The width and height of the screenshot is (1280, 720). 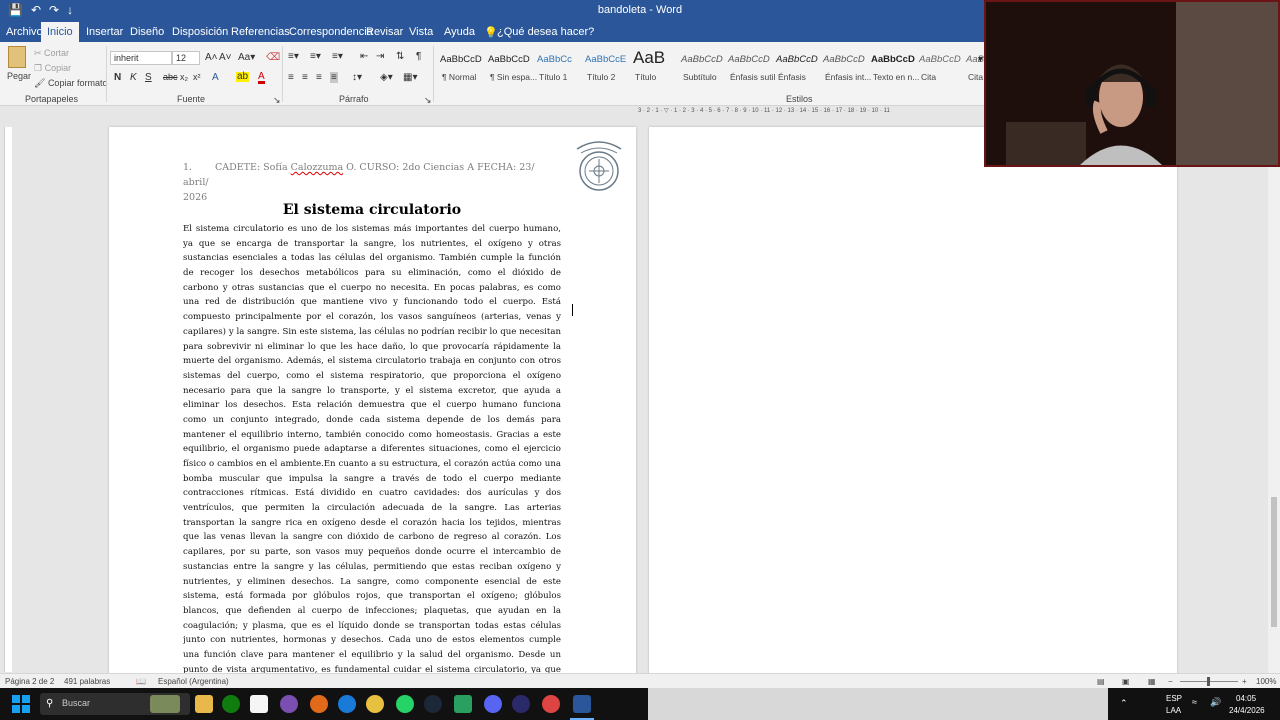 What do you see at coordinates (428, 100) in the screenshot?
I see `paragraph-dialog-icon: ↘` at bounding box center [428, 100].